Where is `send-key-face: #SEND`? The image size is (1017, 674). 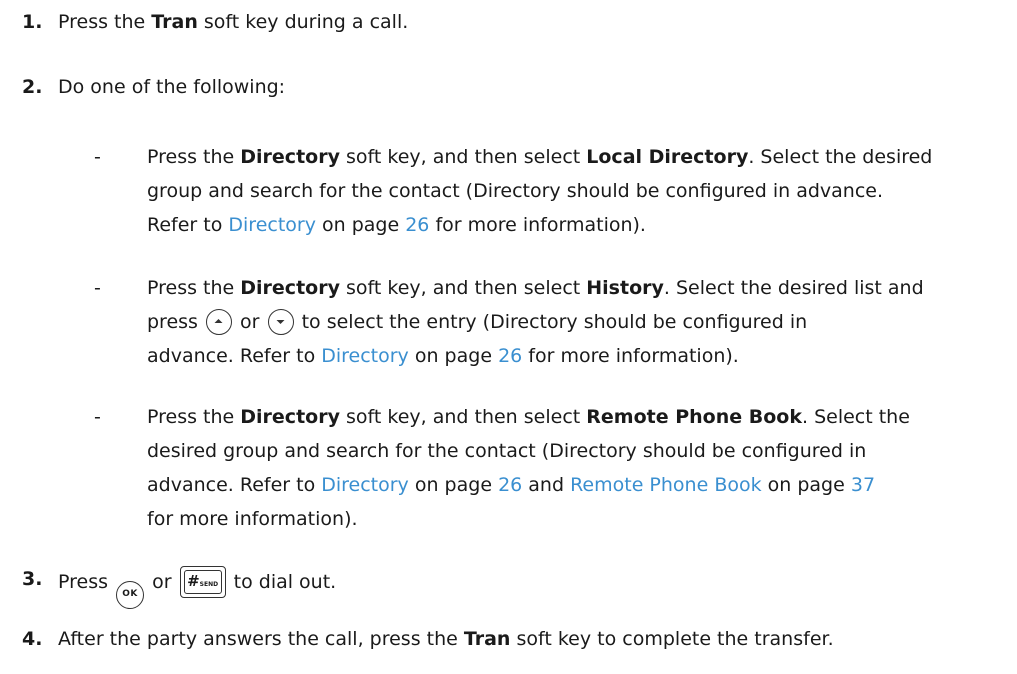
send-key-face: #SEND is located at coordinates (202, 582).